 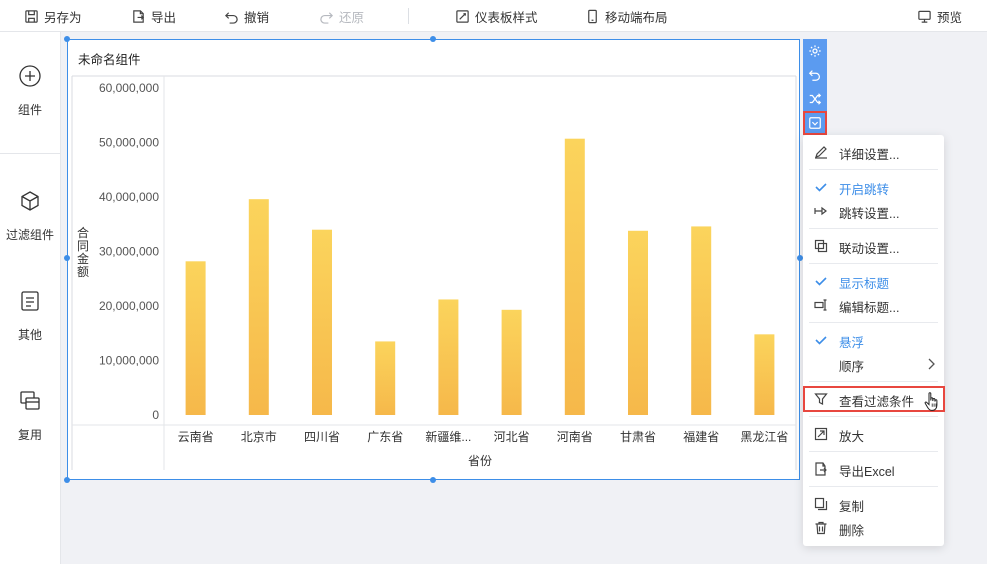 I want to click on sidebar-item-filter-components: 过滤组件, so click(x=30, y=216).